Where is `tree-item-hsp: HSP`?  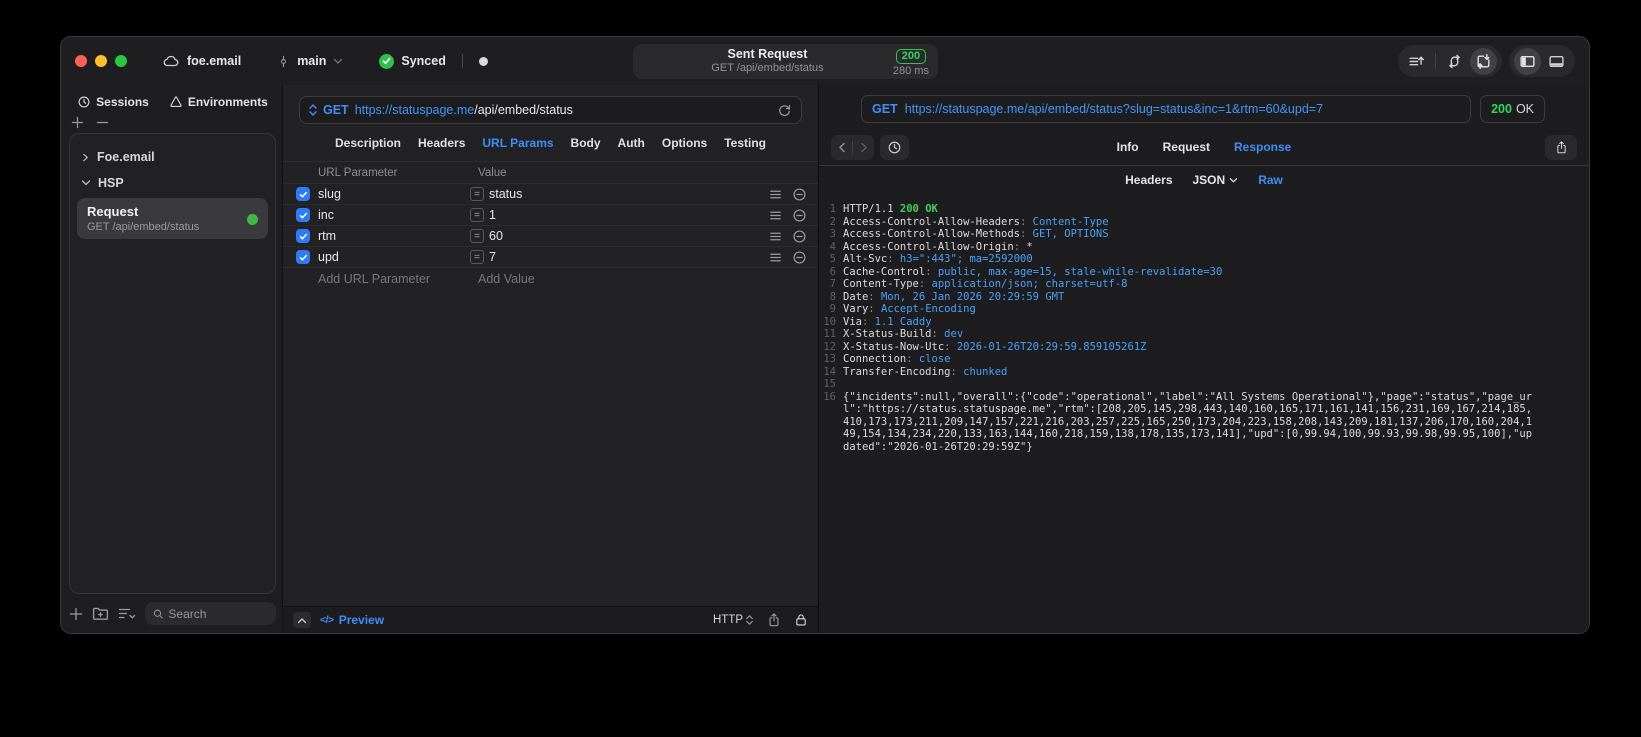 tree-item-hsp: HSP is located at coordinates (172, 183).